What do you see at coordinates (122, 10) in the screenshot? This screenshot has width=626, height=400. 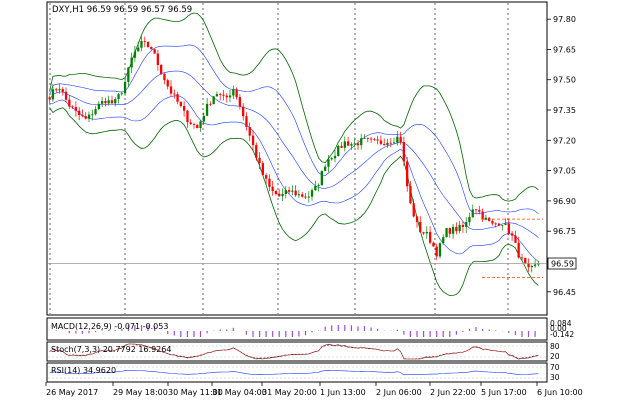 I see `chart-title: DXY,H1 96.59 96.59 96.57 96.59` at bounding box center [122, 10].